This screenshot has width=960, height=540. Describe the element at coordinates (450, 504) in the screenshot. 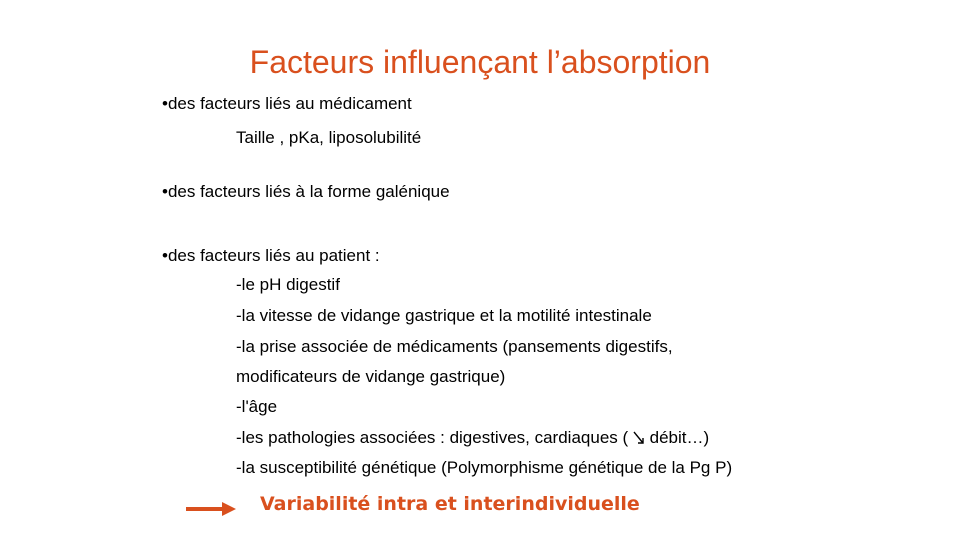

I see `conclusion-text: Variabilité intra et interindividuelle` at that location.